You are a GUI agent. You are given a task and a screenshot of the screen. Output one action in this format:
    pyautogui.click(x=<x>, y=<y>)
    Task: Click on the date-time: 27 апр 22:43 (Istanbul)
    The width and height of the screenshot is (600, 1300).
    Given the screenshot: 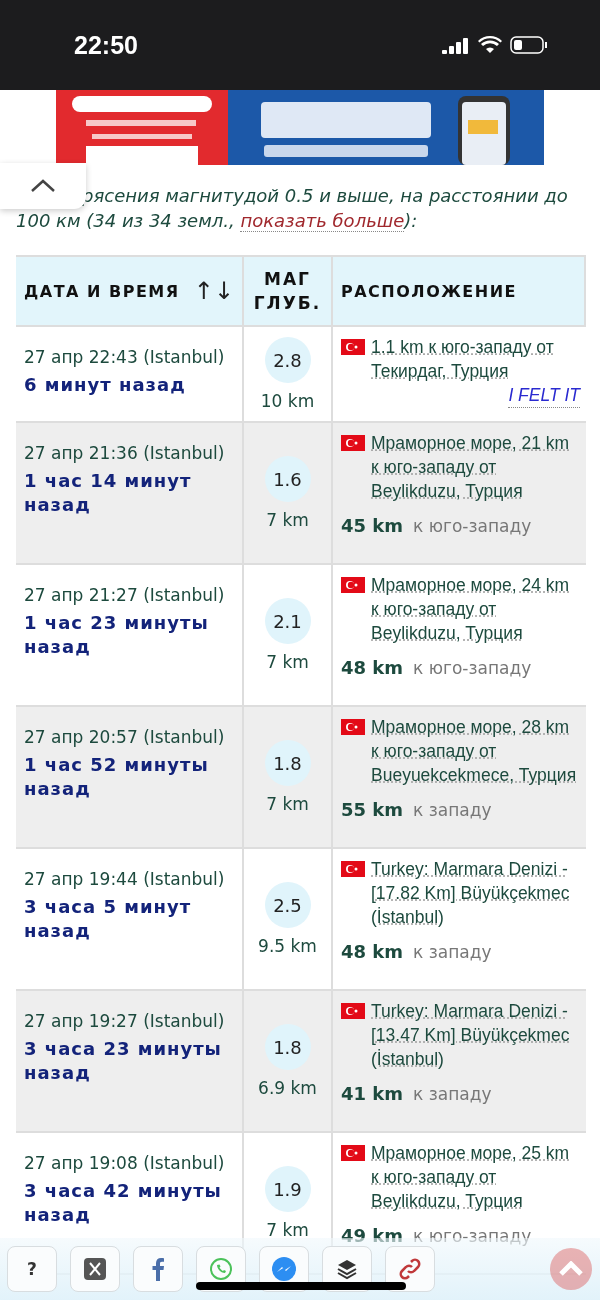 What is the action you would take?
    pyautogui.click(x=125, y=357)
    